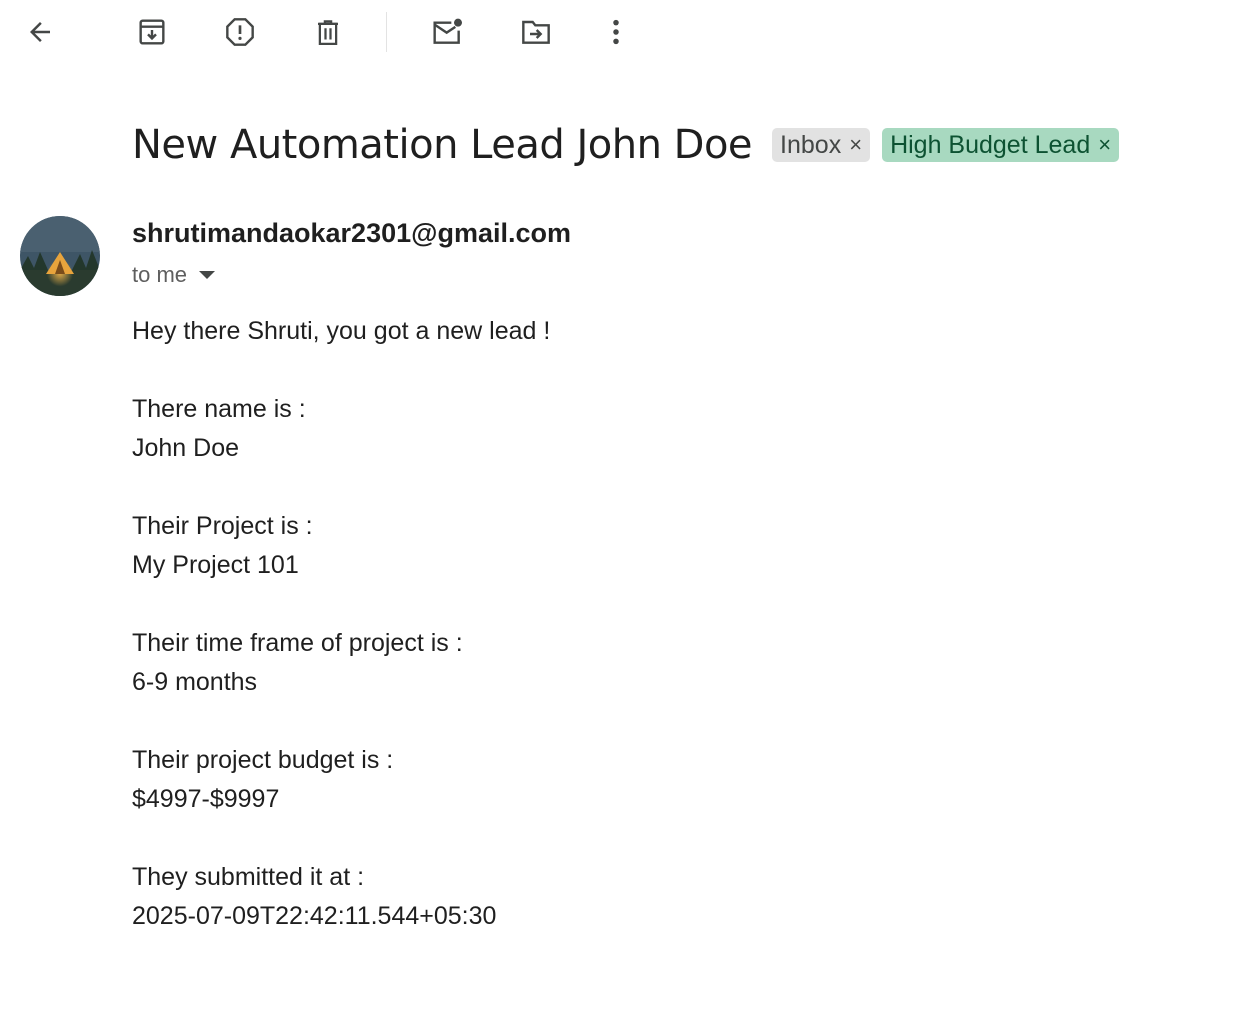  I want to click on move-to-icon, so click(536, 32).